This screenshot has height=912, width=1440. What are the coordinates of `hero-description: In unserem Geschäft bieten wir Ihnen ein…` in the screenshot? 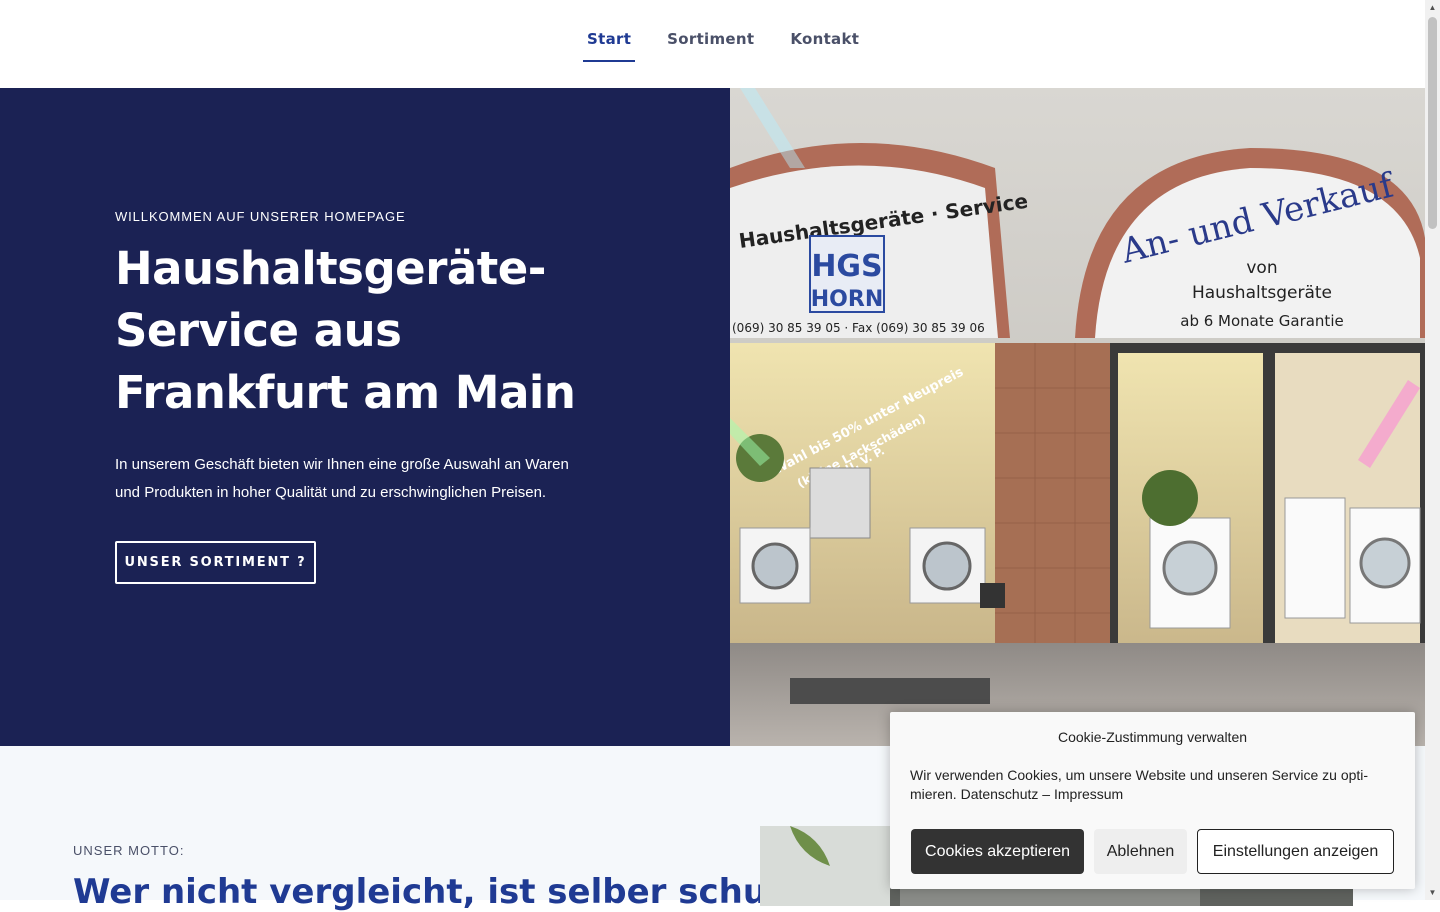 It's located at (342, 478).